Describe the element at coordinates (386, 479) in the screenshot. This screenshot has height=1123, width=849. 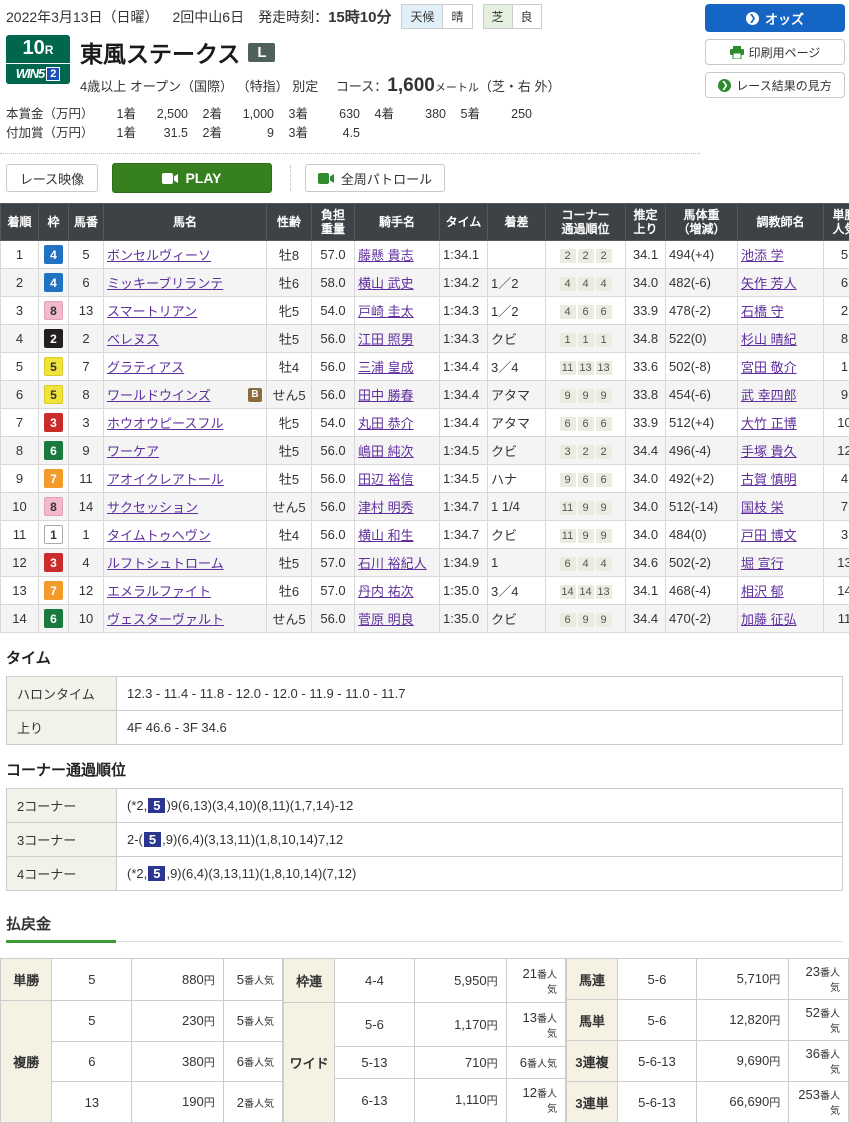
I see `jockey-link: 田辺 裕信` at that location.